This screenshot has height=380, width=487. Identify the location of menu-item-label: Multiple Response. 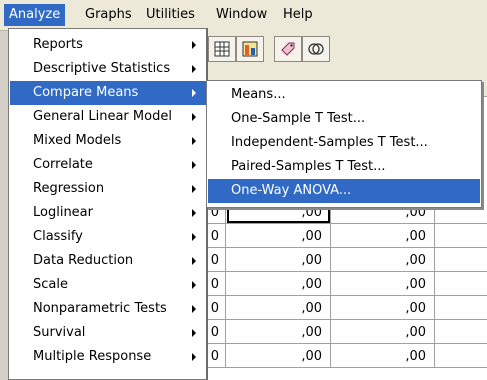
(92, 356).